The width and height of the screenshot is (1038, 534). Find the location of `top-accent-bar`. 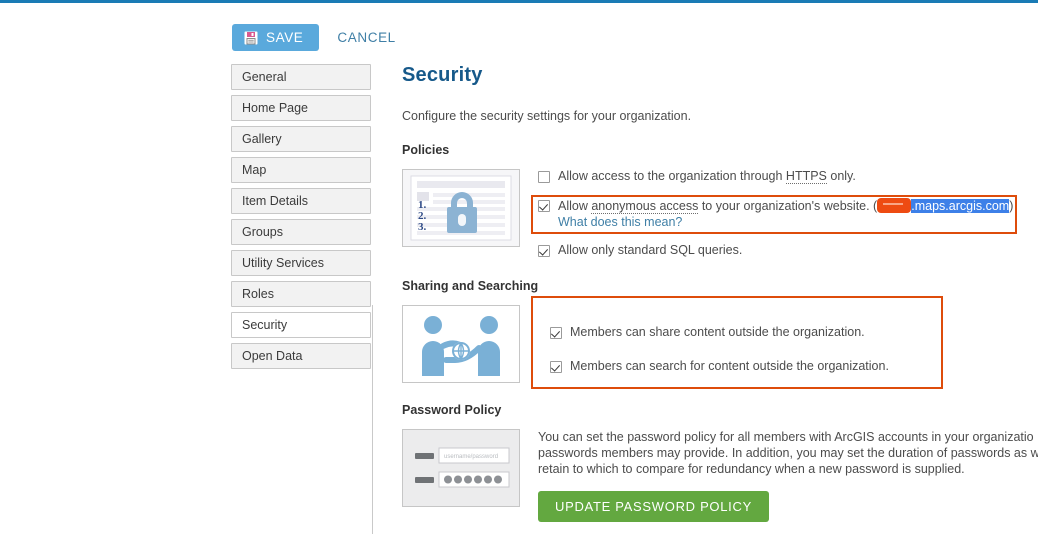

top-accent-bar is located at coordinates (519, 1).